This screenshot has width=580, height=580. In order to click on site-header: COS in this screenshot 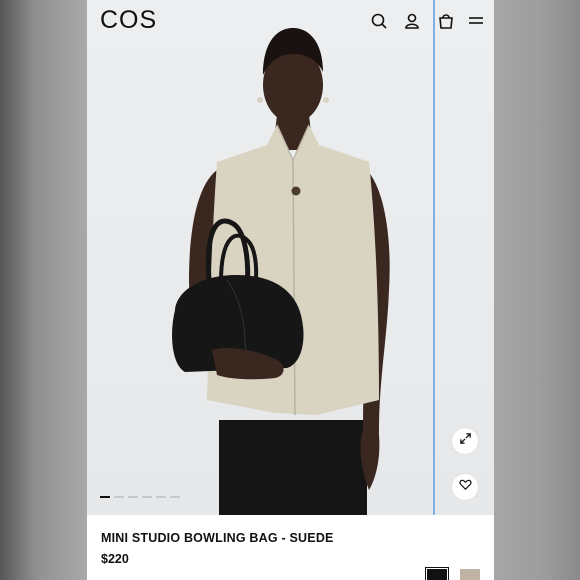, I will do `click(290, 21)`.